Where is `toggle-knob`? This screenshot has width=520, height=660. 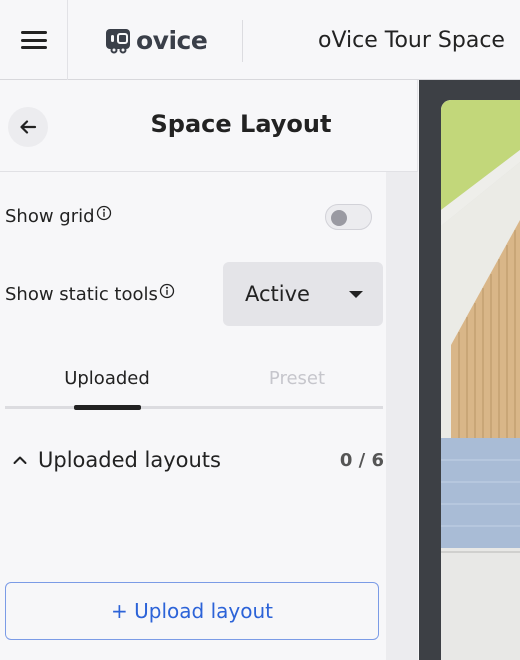
toggle-knob is located at coordinates (339, 218).